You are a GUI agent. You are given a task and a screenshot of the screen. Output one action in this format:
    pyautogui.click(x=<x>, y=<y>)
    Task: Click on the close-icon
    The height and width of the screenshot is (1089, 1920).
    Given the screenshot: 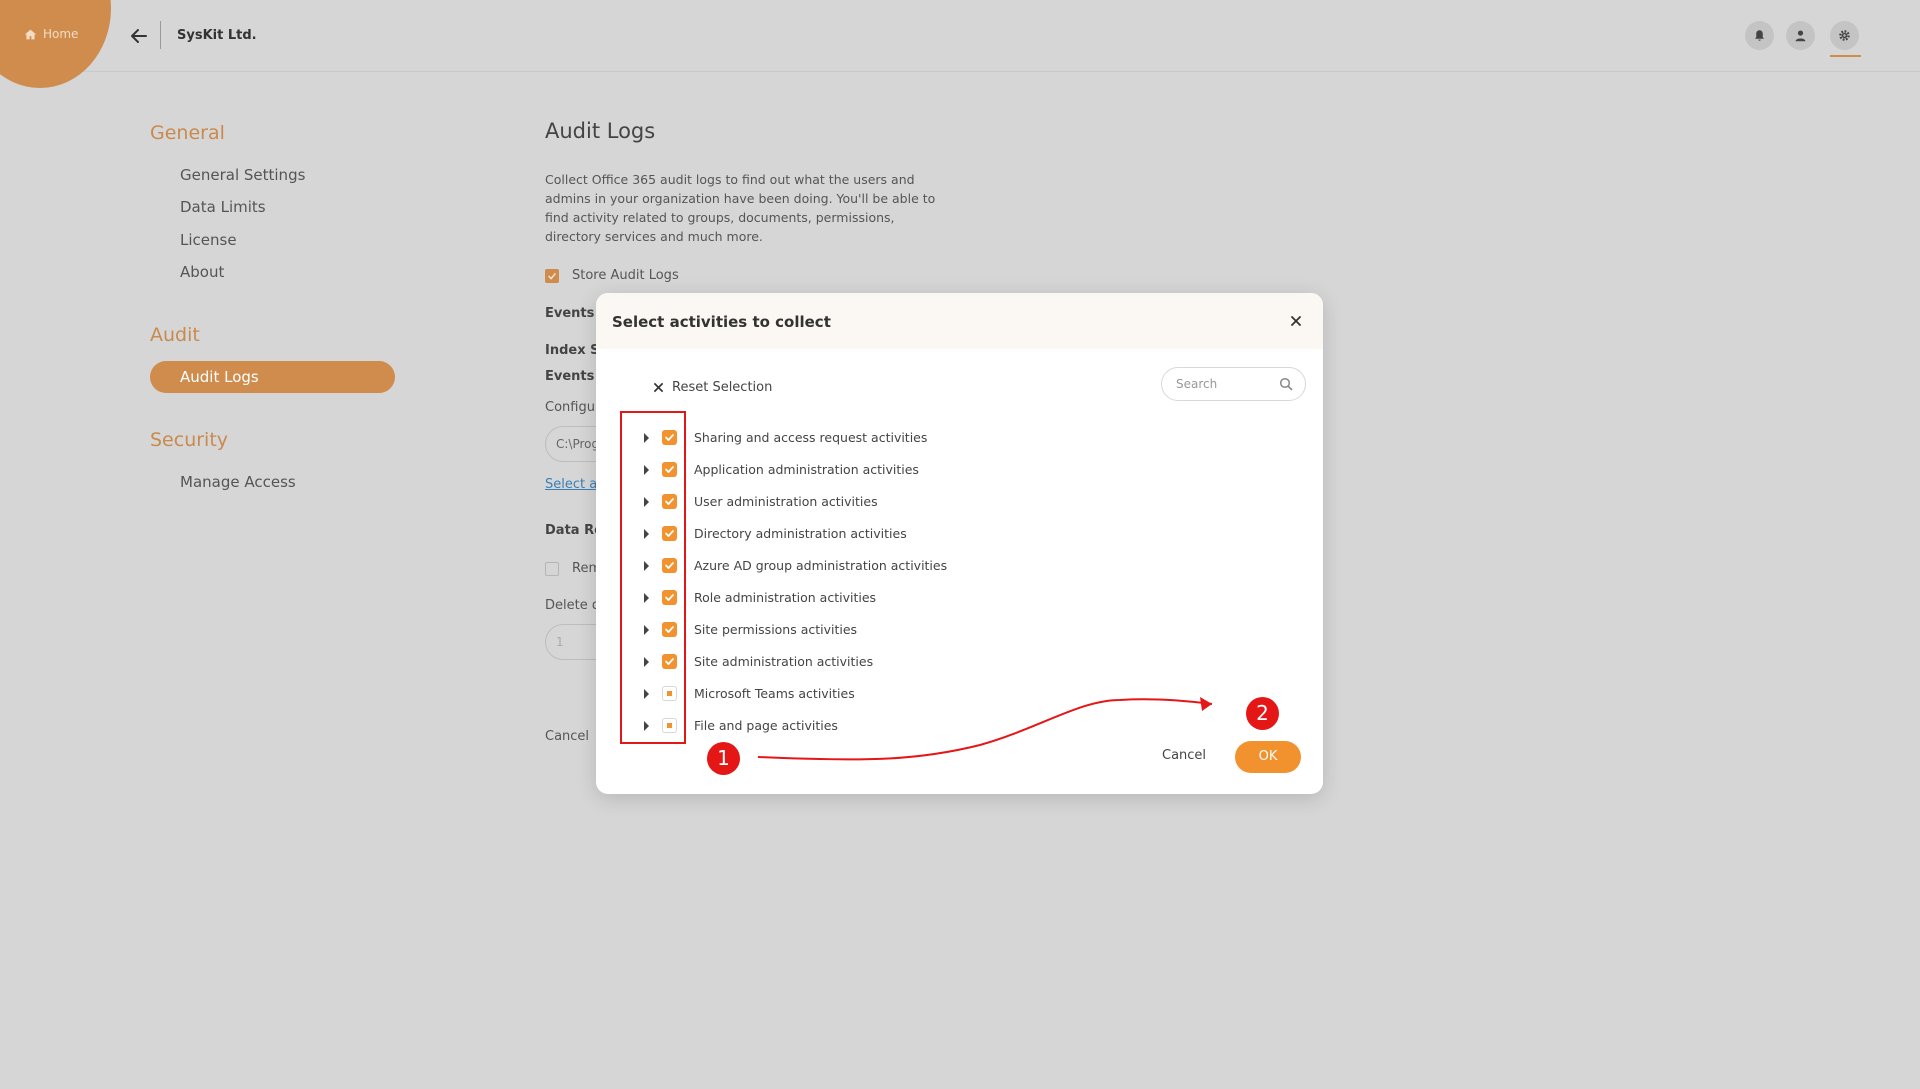 What is the action you would take?
    pyautogui.click(x=1296, y=321)
    